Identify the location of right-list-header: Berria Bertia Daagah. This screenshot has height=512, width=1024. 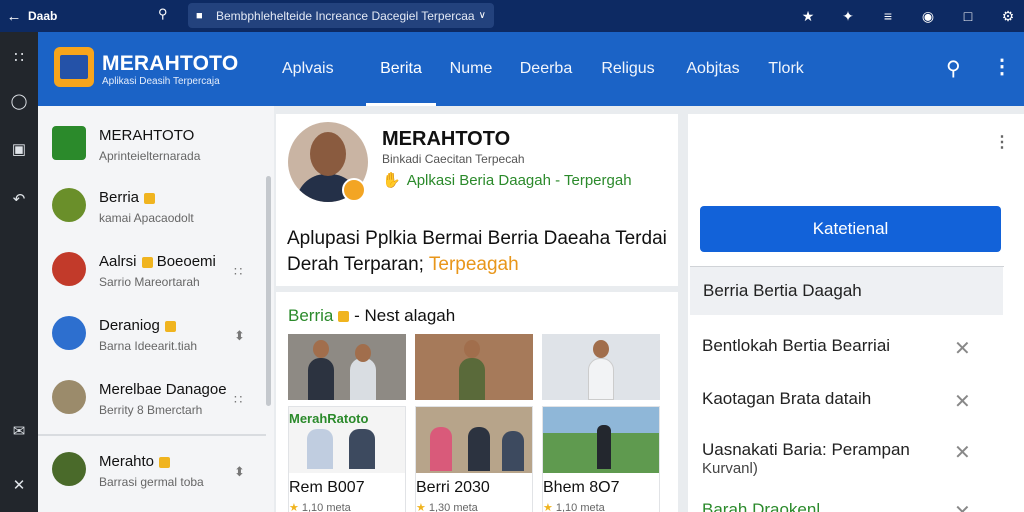
(846, 291).